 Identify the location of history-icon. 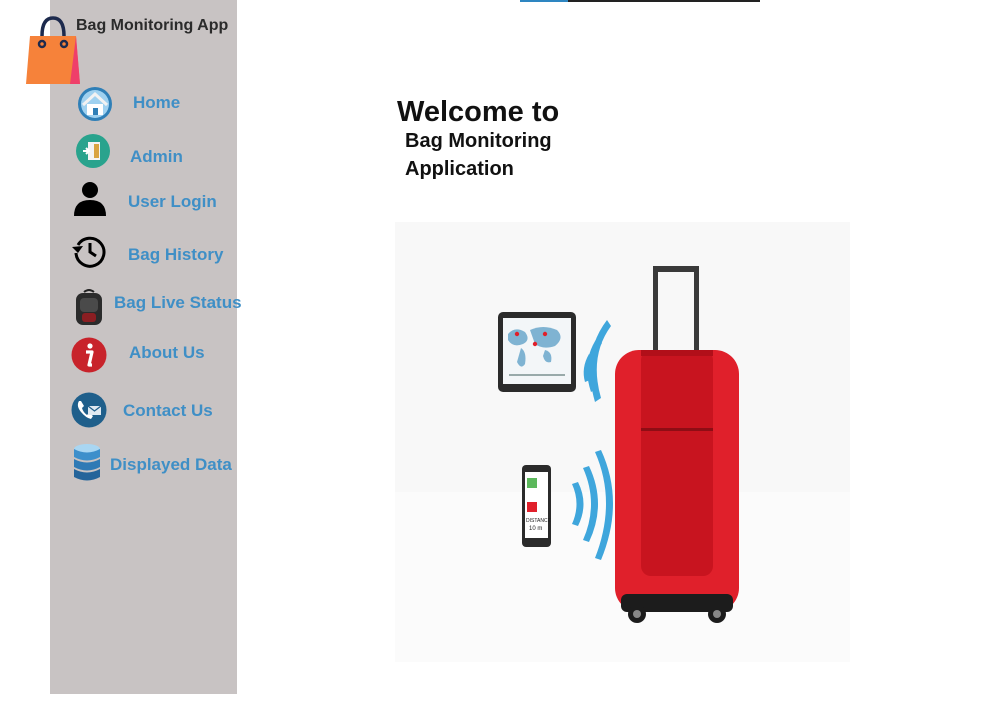
(89, 252).